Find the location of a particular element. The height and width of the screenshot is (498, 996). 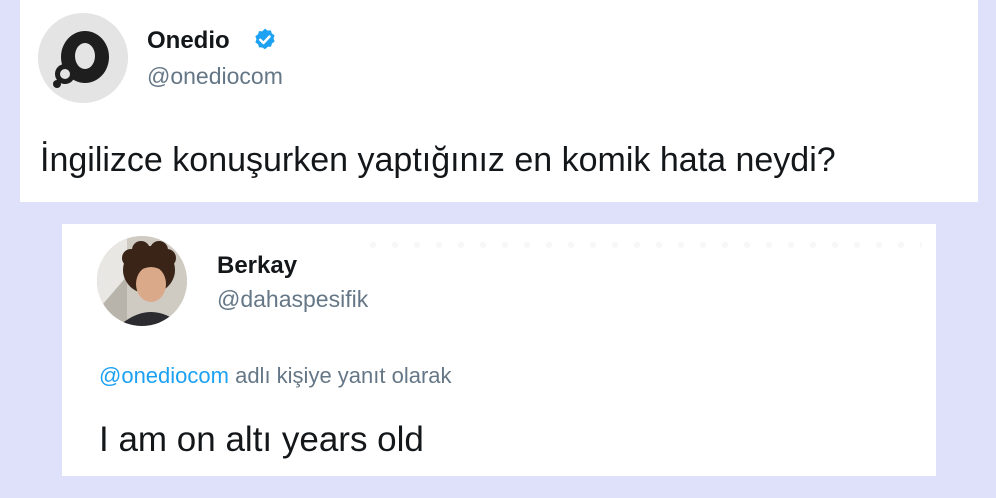

onedio-handle: @onediocom is located at coordinates (215, 76).